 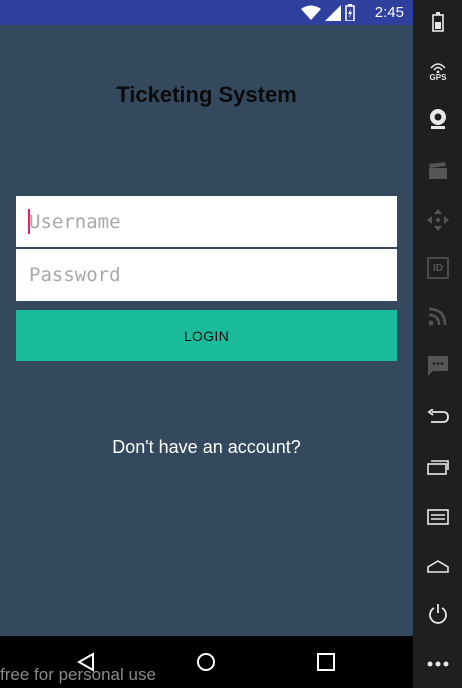 What do you see at coordinates (206, 12) in the screenshot?
I see `status-bar: 2:45` at bounding box center [206, 12].